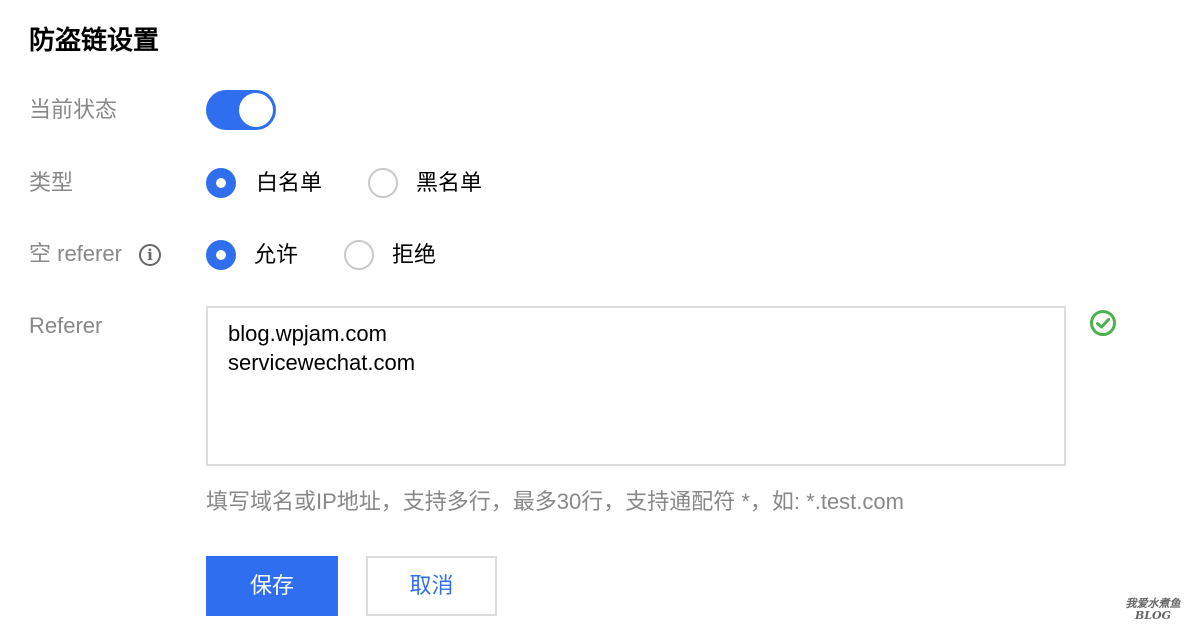 Image resolution: width=1198 pixels, height=638 pixels. What do you see at coordinates (359, 255) in the screenshot?
I see `radio-deny` at bounding box center [359, 255].